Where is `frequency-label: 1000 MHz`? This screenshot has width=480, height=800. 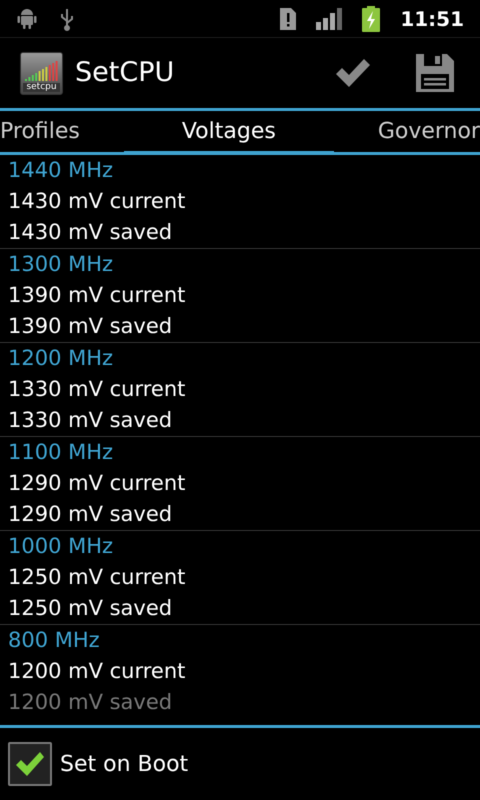 frequency-label: 1000 MHz is located at coordinates (61, 546).